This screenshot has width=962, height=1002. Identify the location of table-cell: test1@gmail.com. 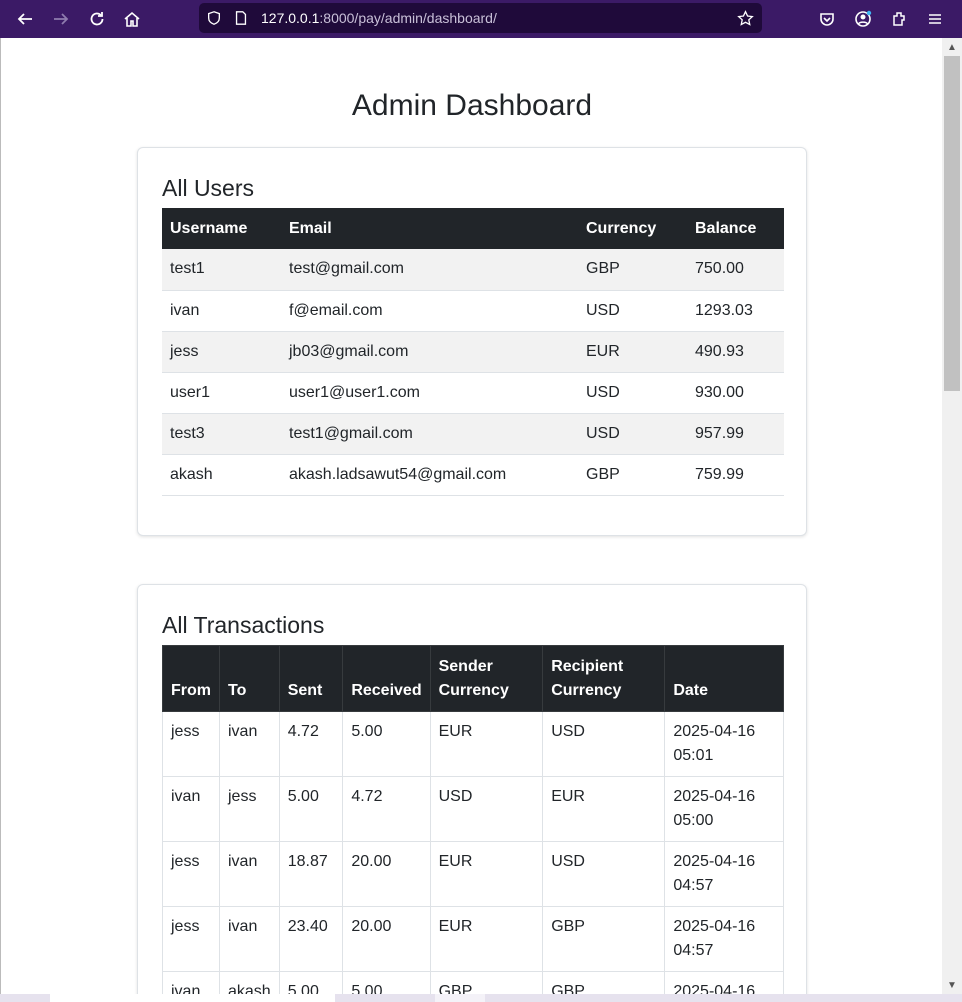
(429, 434).